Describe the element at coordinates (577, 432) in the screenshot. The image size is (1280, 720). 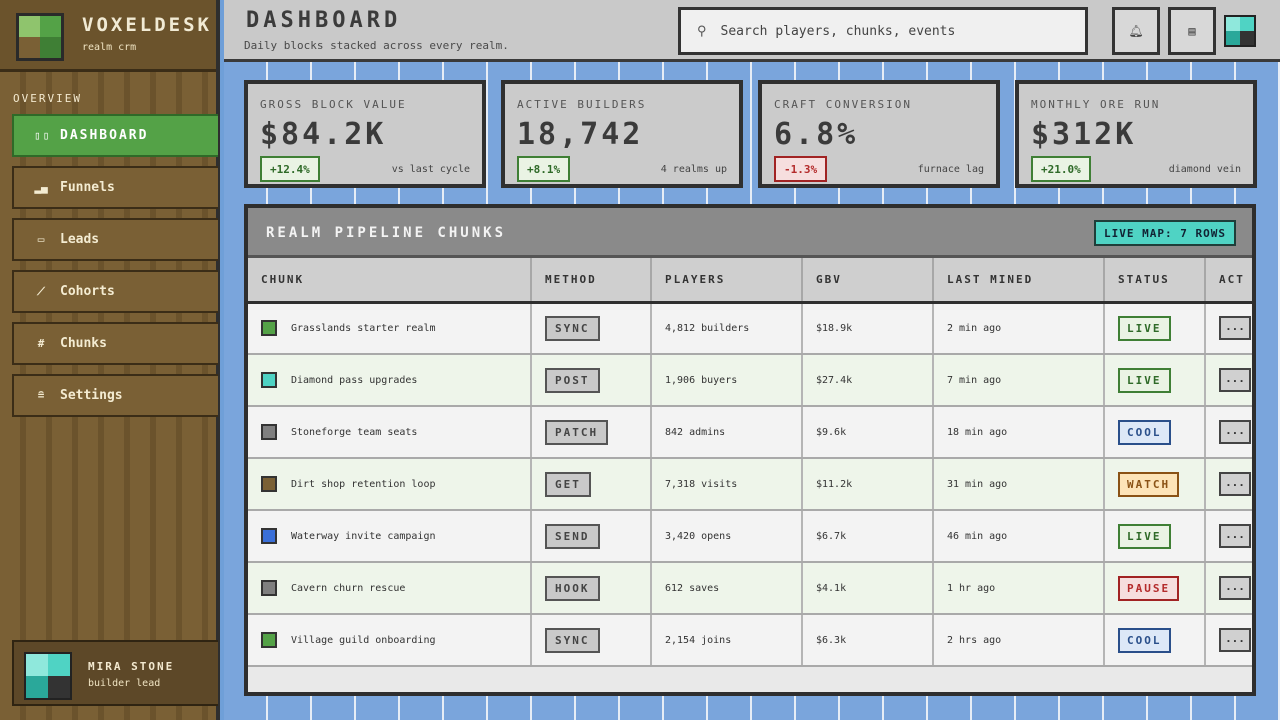
I see `method-tag: PATCH` at that location.